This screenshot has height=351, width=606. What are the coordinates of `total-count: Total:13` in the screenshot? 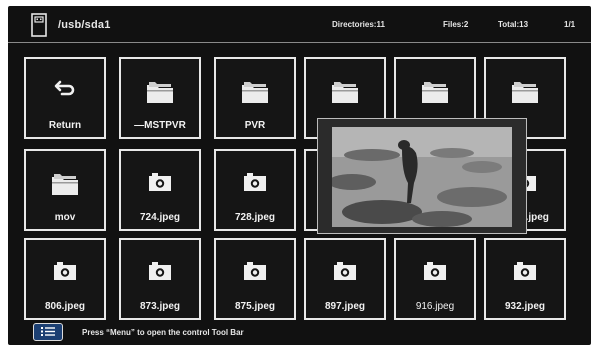 It's located at (513, 24).